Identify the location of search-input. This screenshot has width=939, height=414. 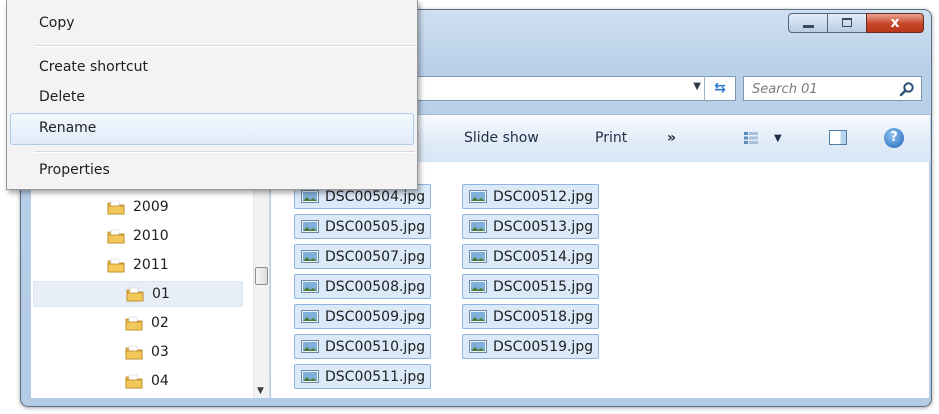
(822, 89).